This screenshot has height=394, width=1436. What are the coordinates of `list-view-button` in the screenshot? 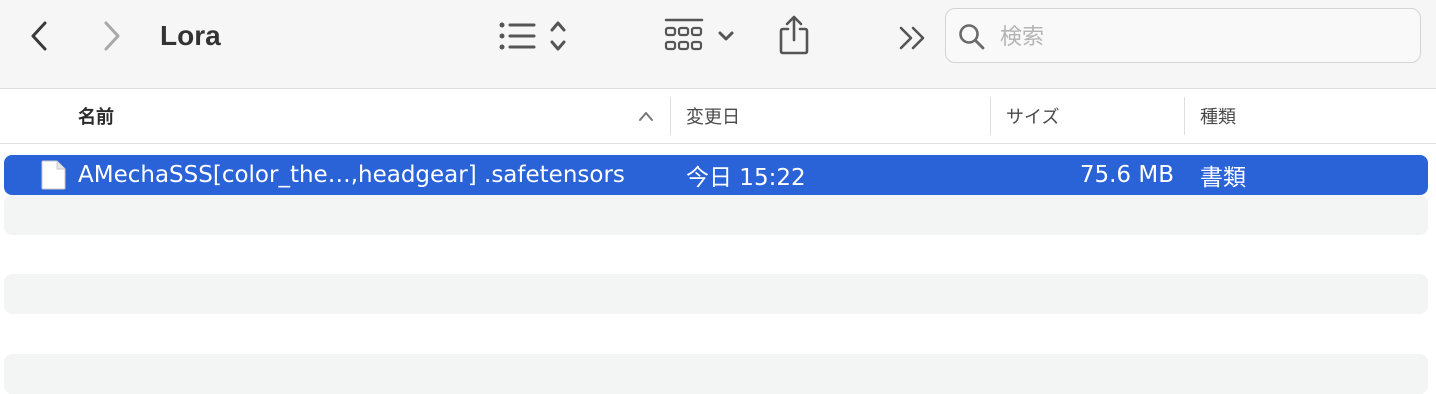 It's located at (534, 36).